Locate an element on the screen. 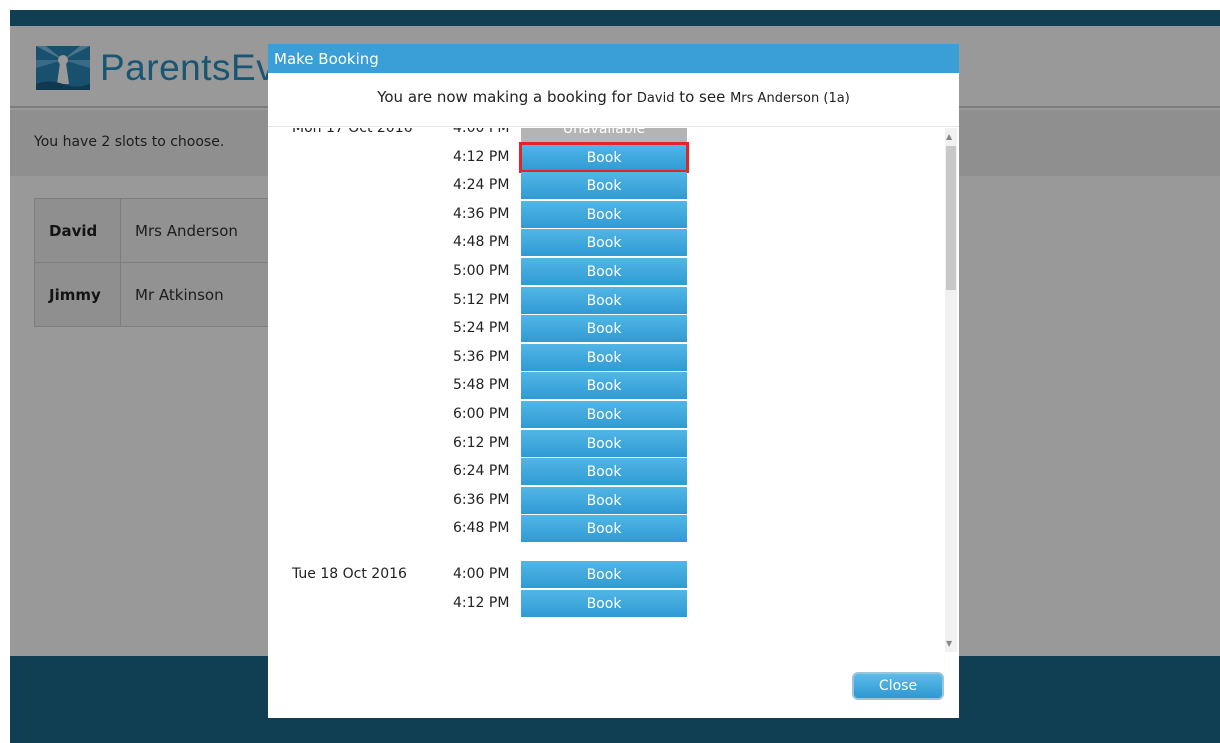 This screenshot has width=1220, height=743. slot-date: Mon 17 Oct 2016 is located at coordinates (352, 132).